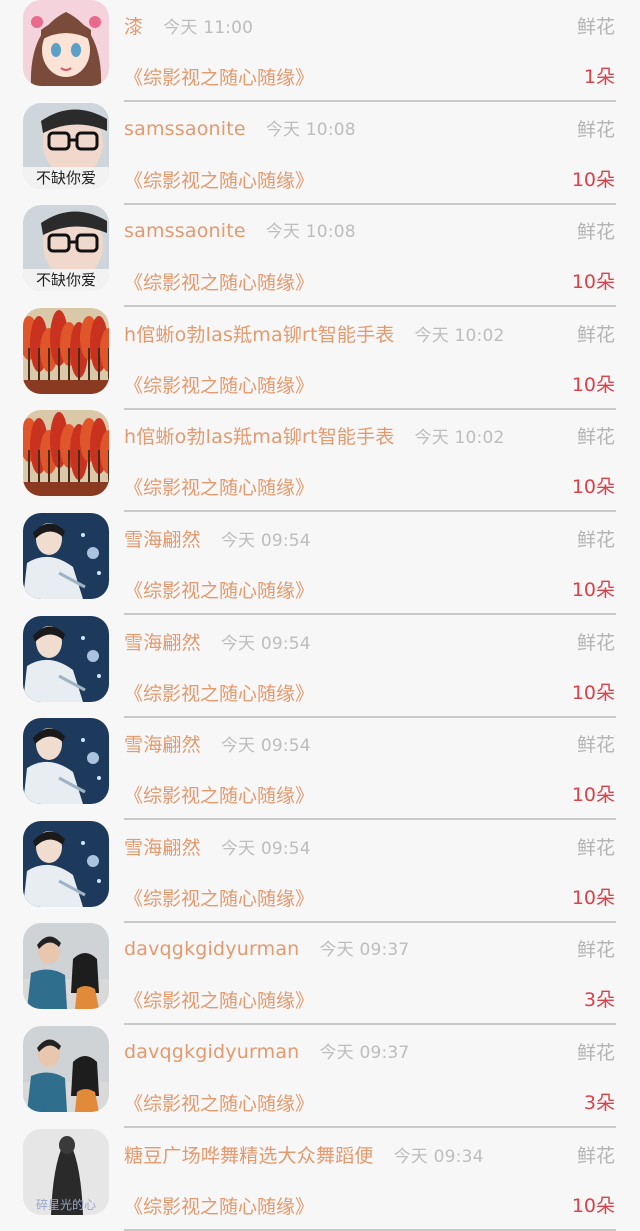  I want to click on gift-record-row: 漆今天 11:00 鲜花 《综影视之随心随缘》 1朵, so click(320, 51).